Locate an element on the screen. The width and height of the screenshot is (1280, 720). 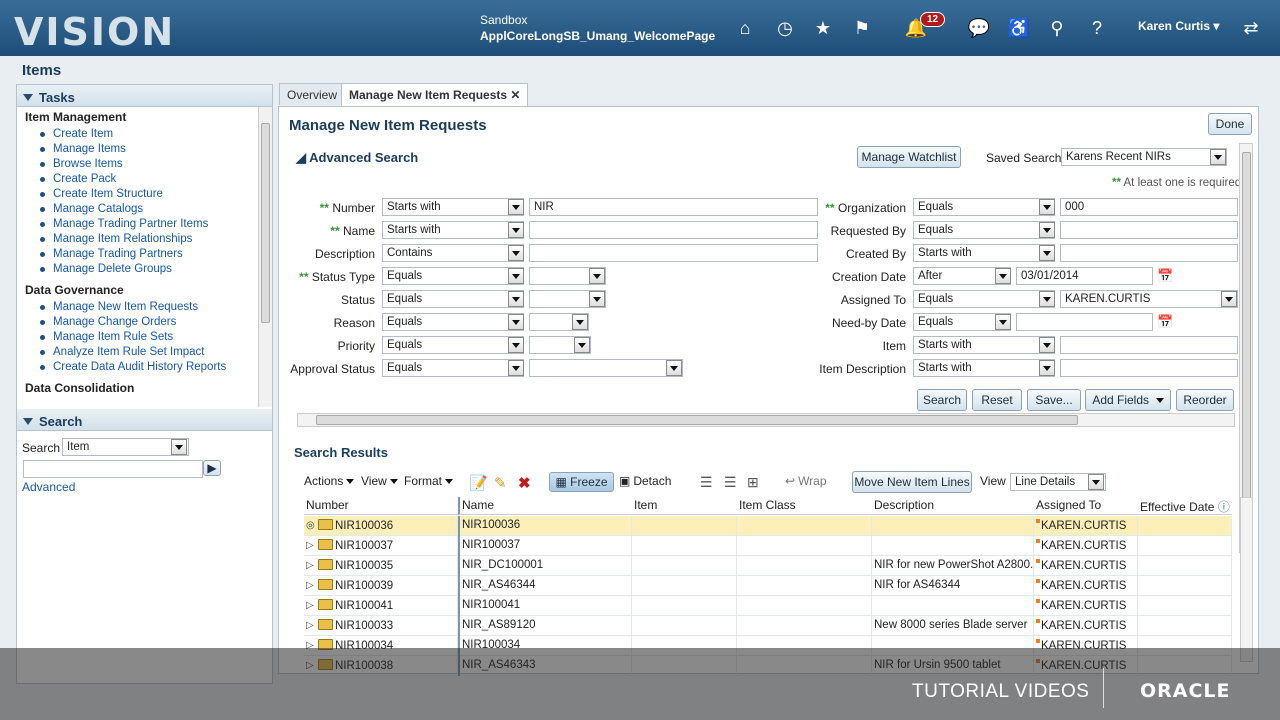
tab-overview: Overview is located at coordinates (312, 94).